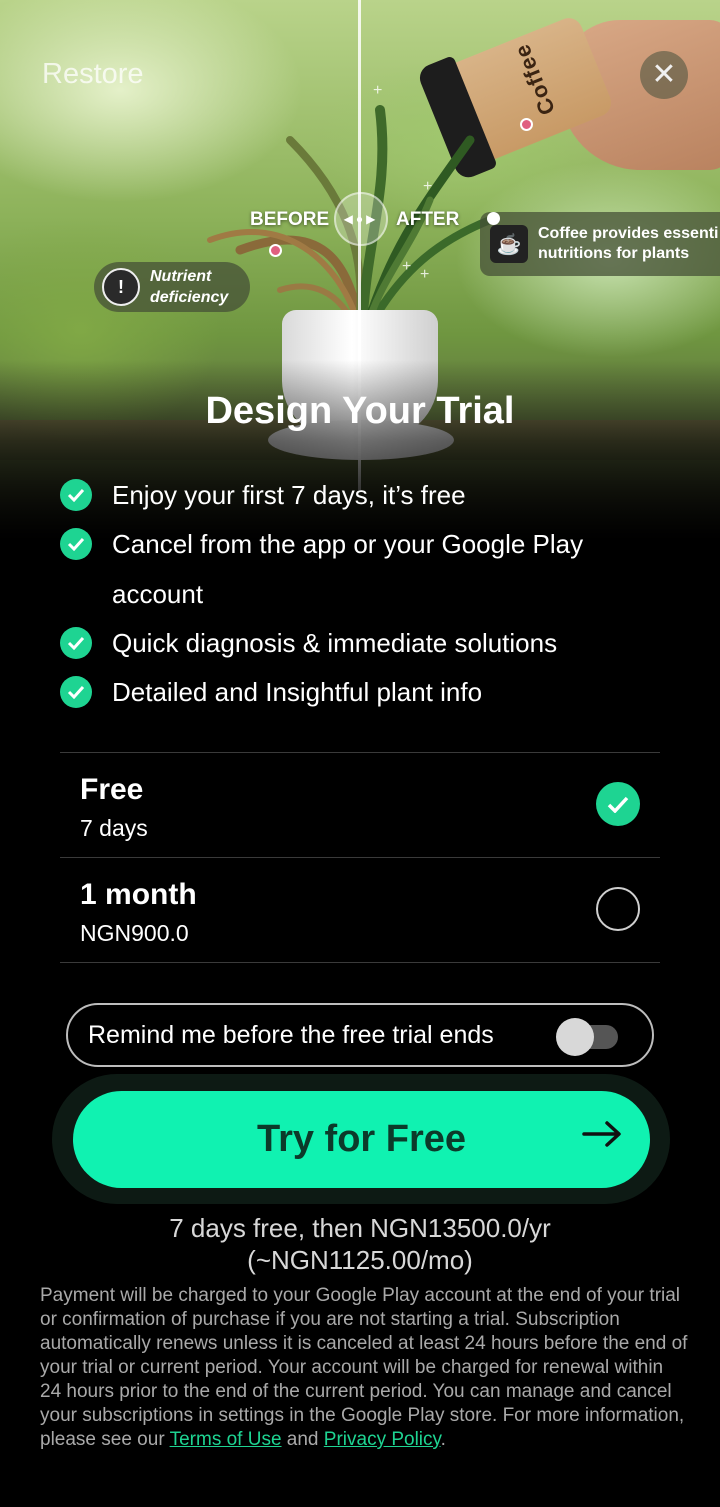 This screenshot has width=720, height=1507. I want to click on terms-of-use-link: Terms of Use, so click(226, 1439).